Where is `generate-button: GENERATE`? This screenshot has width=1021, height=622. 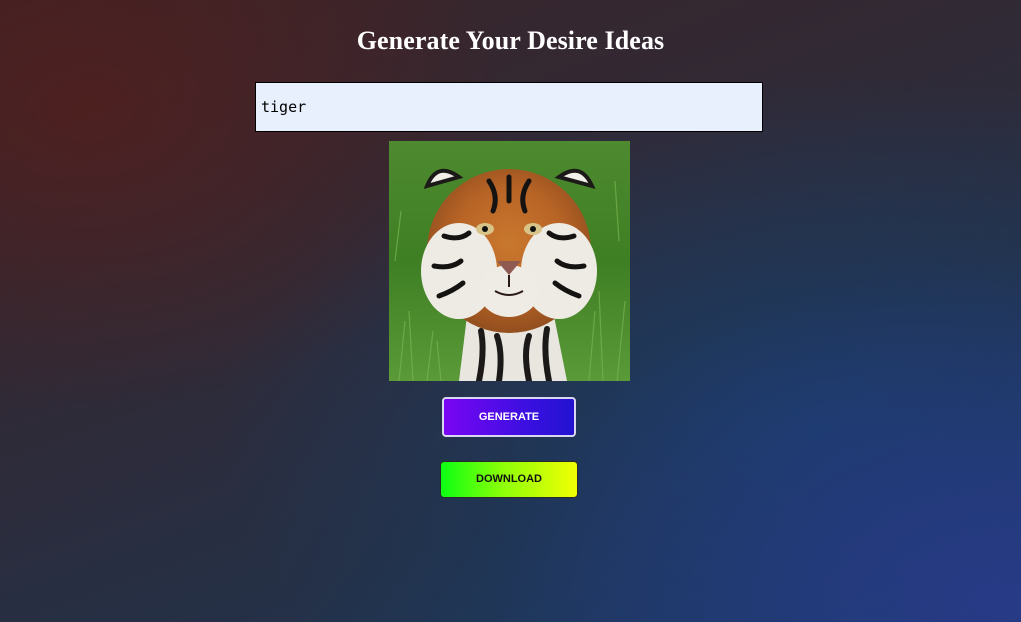
generate-button: GENERATE is located at coordinates (509, 417).